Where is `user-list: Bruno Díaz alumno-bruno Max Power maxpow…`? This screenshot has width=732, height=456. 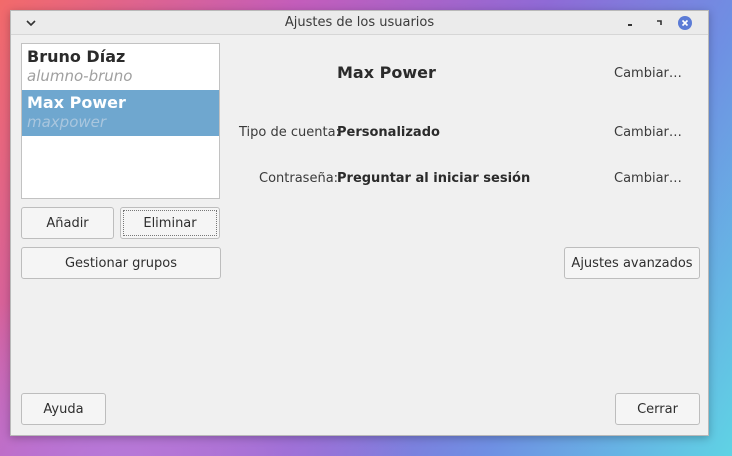 user-list: Bruno Díaz alumno-bruno Max Power maxpow… is located at coordinates (120, 121).